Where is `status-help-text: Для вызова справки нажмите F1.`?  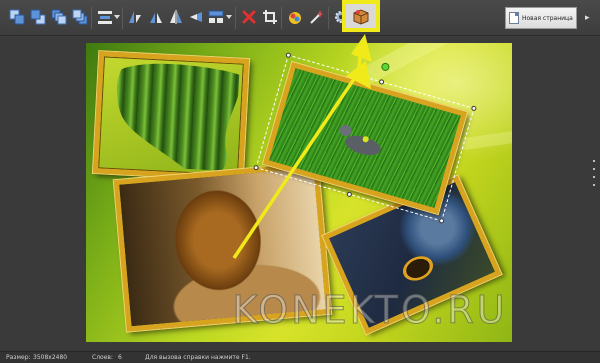 status-help-text: Для вызова справки нажмите F1. is located at coordinates (198, 357).